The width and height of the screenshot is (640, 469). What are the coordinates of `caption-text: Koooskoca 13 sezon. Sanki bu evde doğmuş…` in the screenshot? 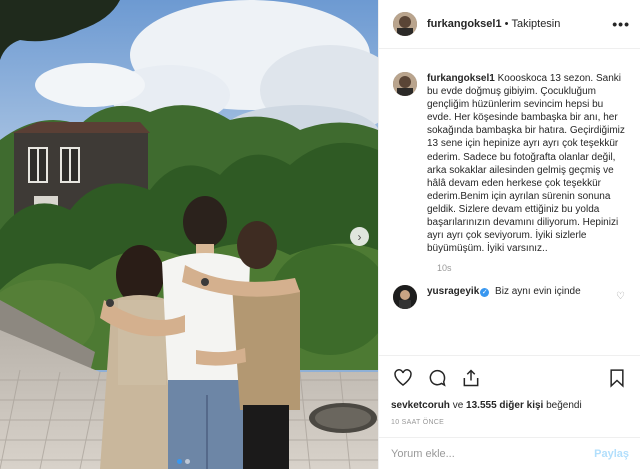 It's located at (526, 164).